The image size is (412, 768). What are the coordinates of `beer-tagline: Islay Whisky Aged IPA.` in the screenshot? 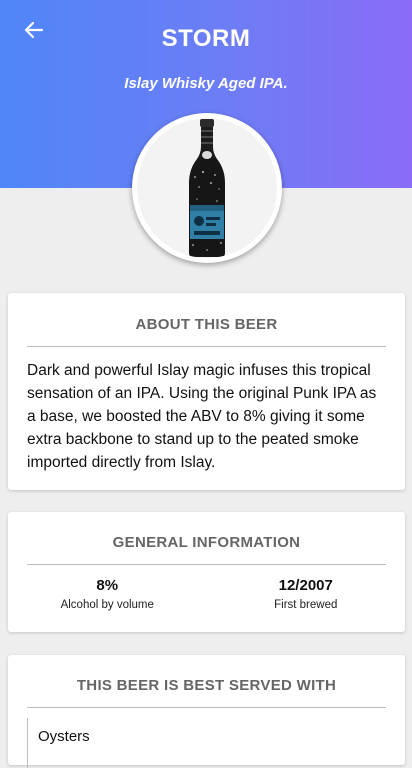 It's located at (206, 83).